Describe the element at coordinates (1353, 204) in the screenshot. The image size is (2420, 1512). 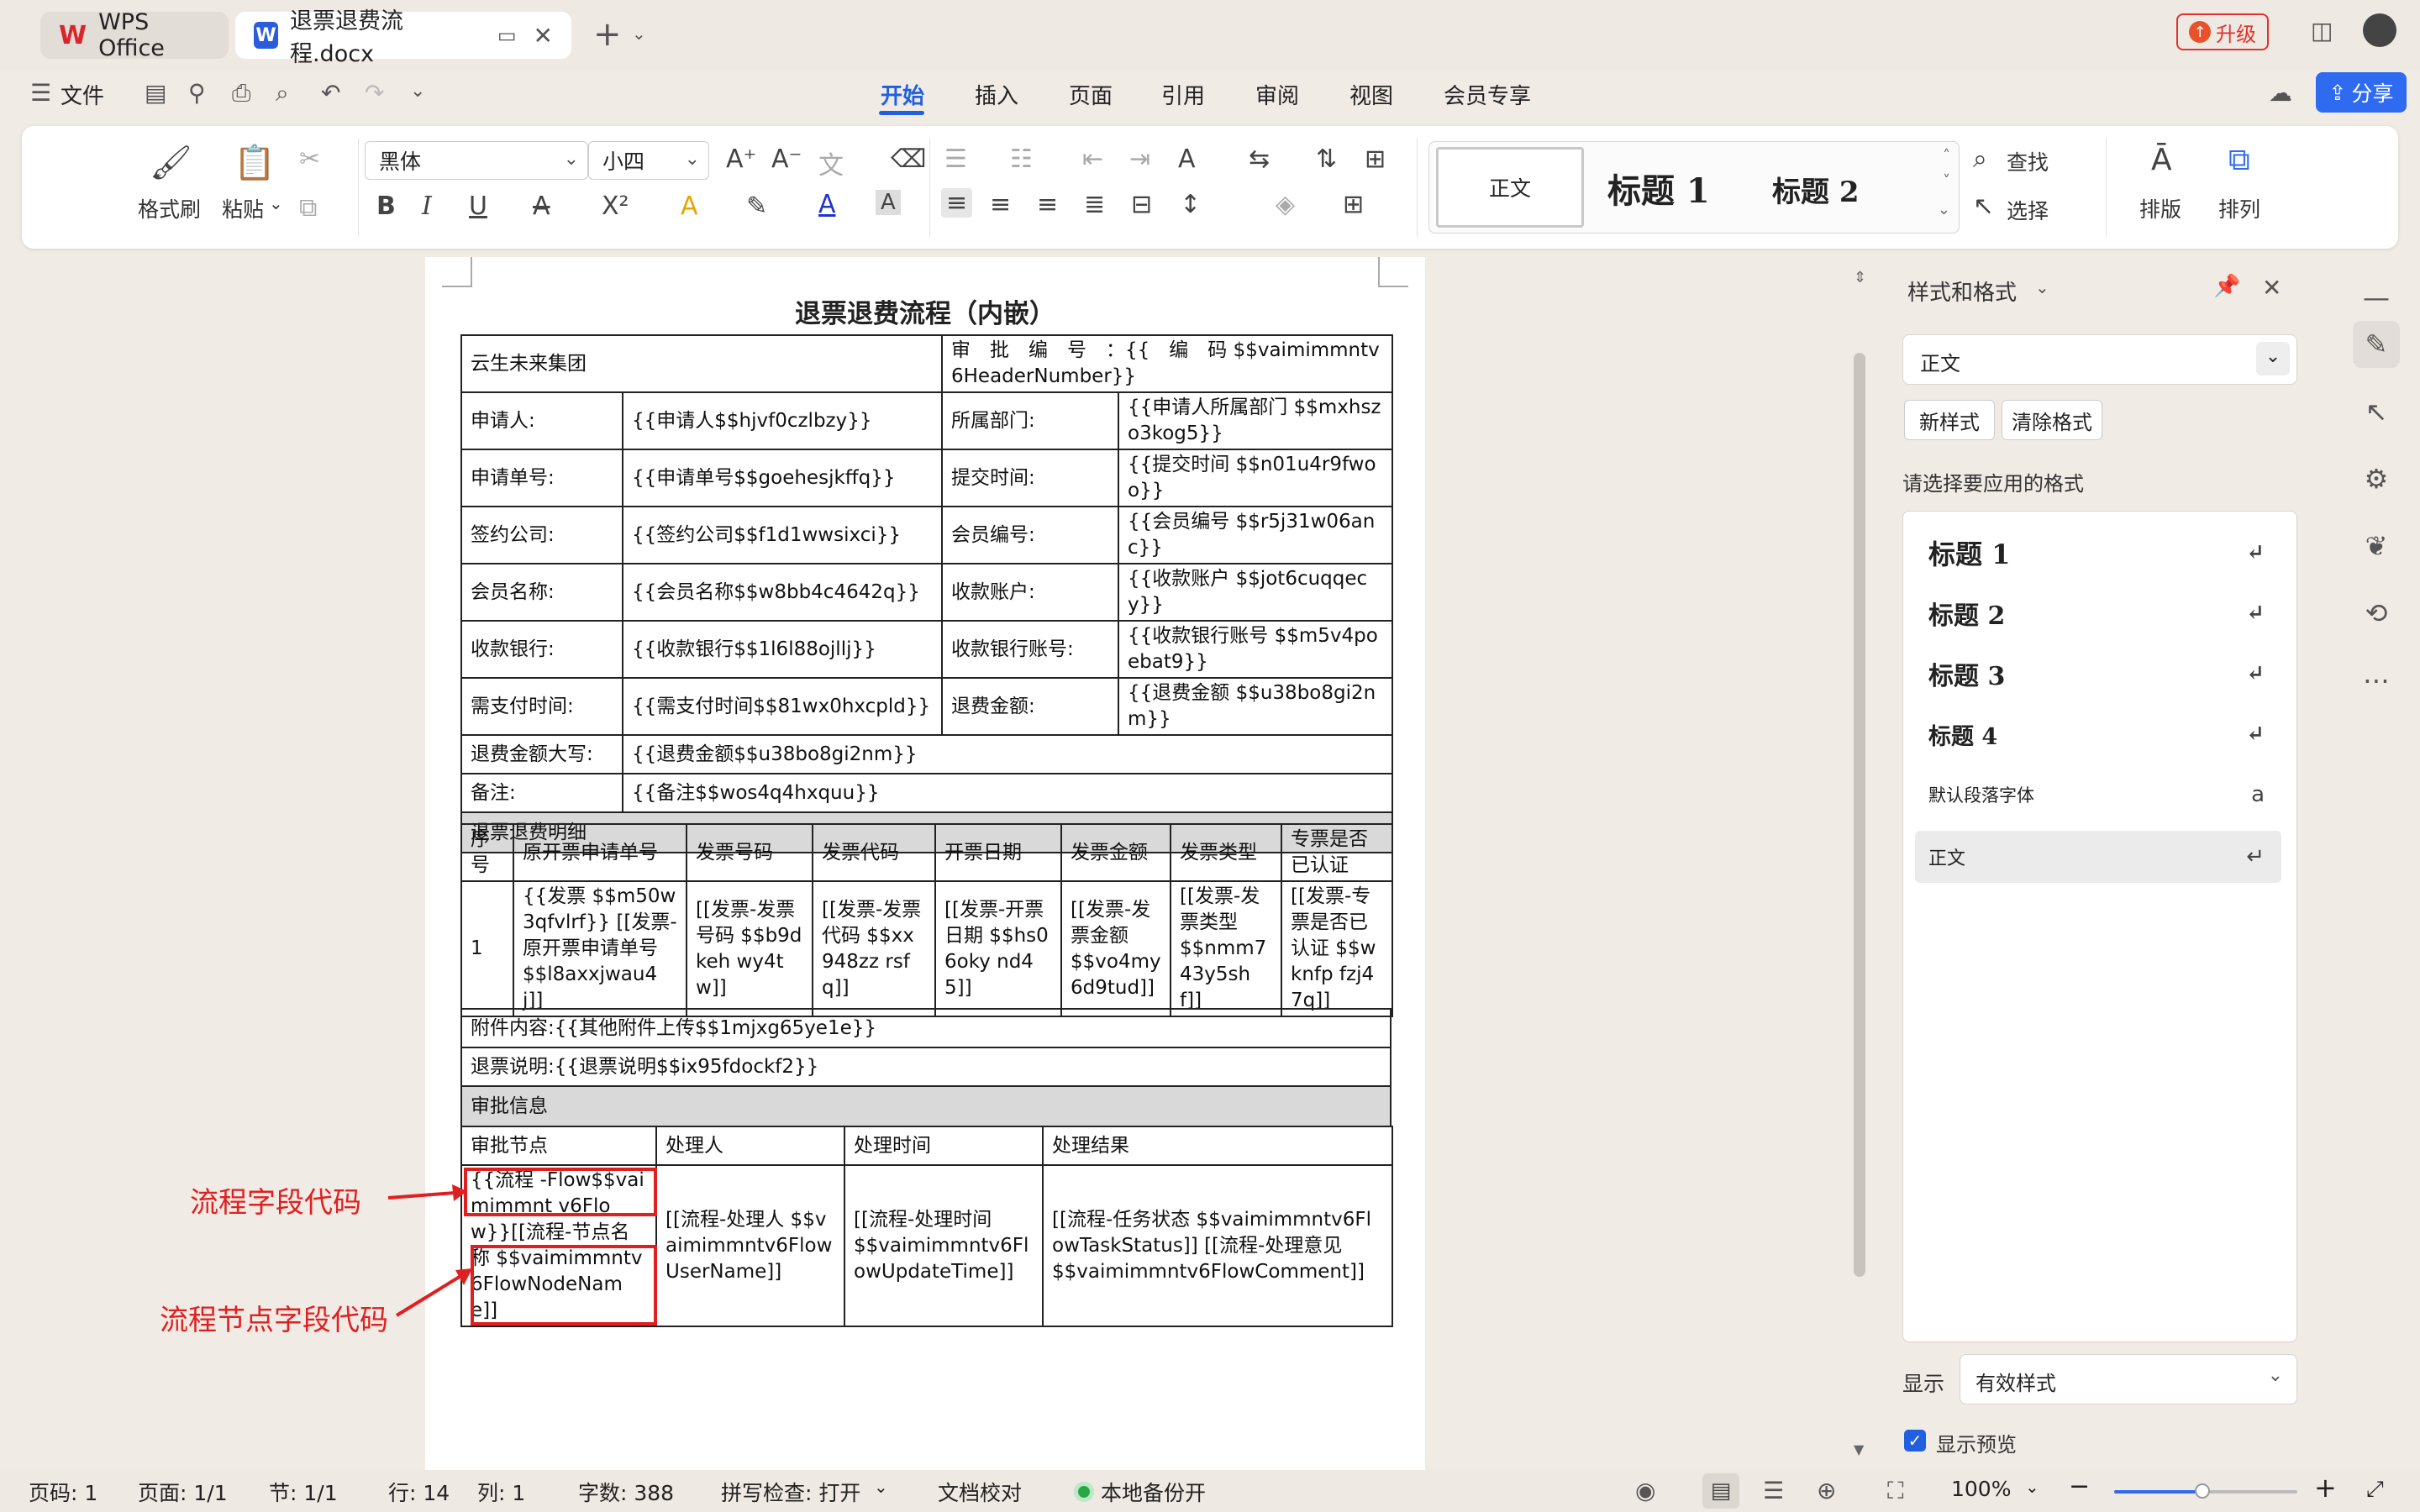
I see `borders-icon: ⊞` at that location.